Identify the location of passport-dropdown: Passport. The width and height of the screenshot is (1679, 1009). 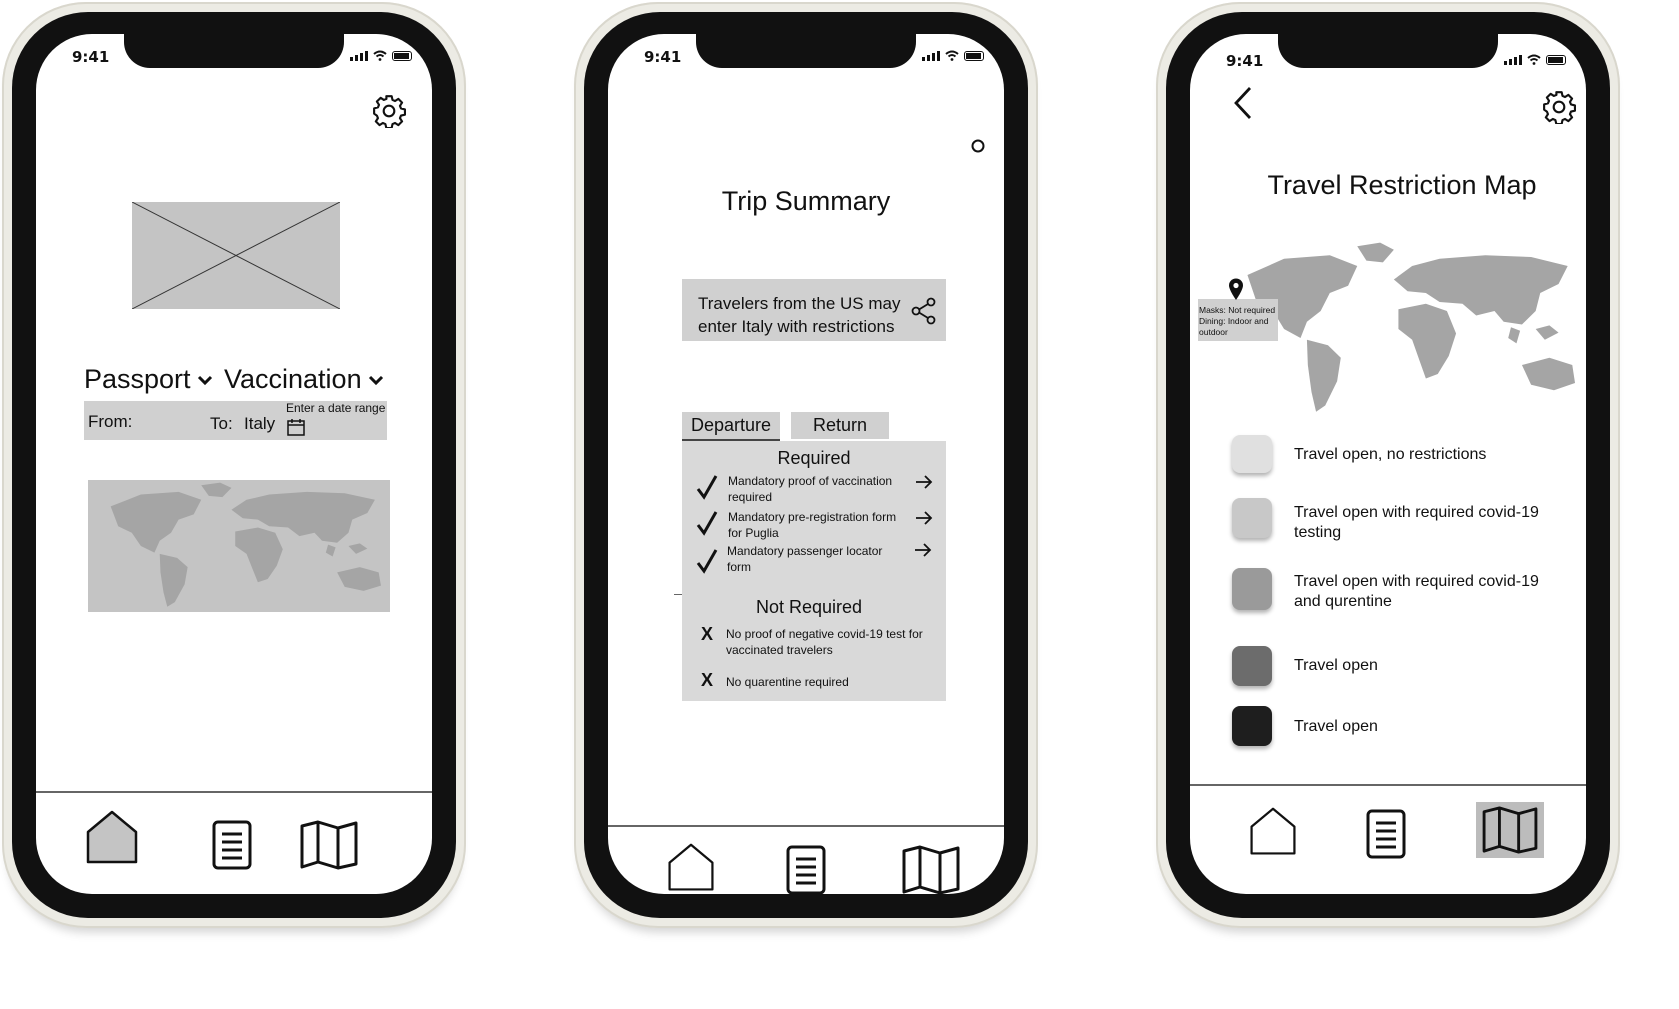
(148, 379).